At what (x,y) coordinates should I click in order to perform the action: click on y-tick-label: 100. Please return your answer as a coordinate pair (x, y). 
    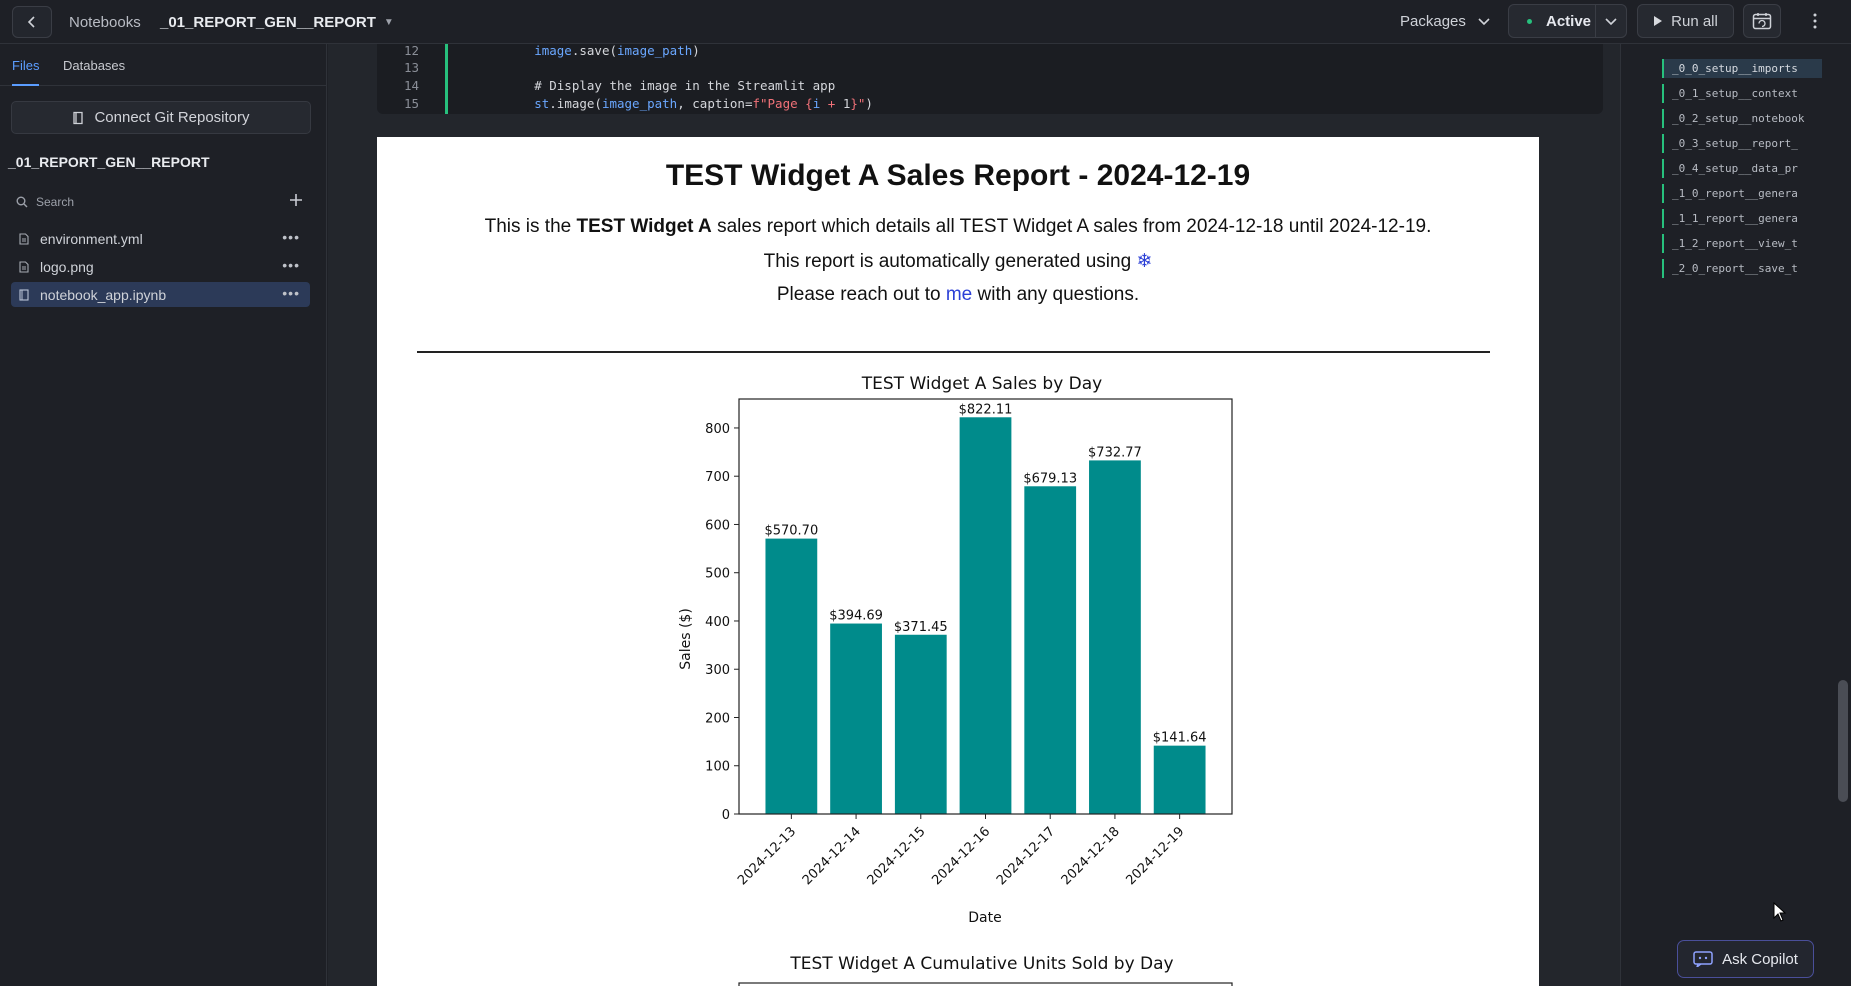
    Looking at the image, I should click on (717, 767).